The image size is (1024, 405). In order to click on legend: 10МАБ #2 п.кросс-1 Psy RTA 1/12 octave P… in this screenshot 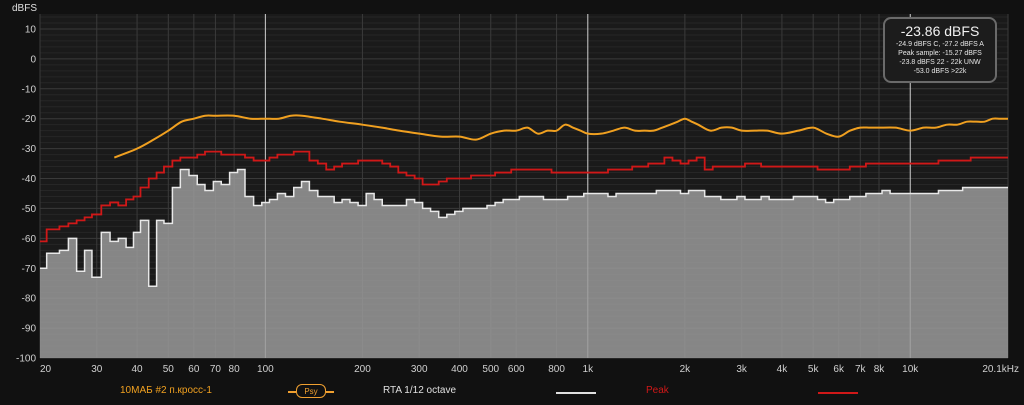, I will do `click(512, 392)`.